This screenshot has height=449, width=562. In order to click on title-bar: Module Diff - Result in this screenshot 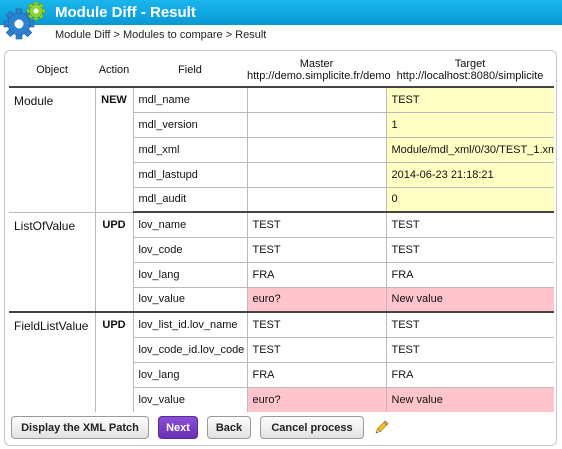, I will do `click(281, 12)`.